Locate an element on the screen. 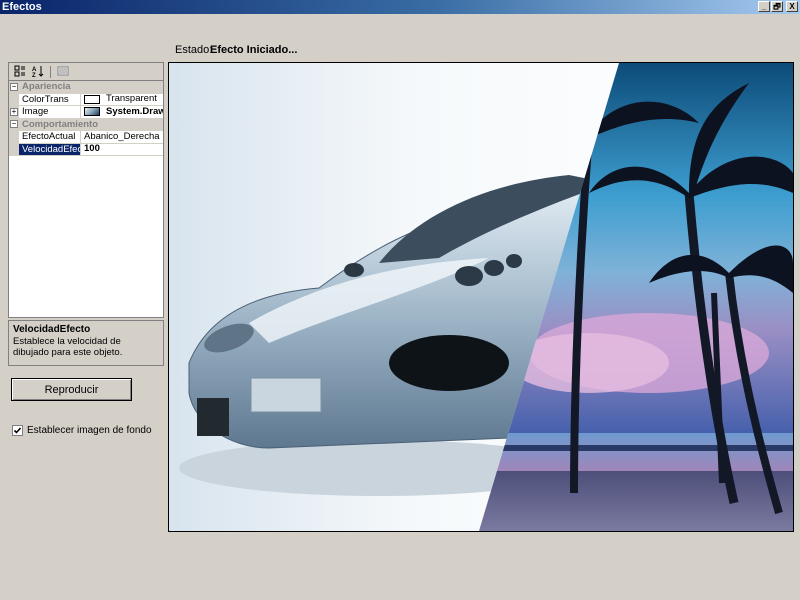 The image size is (800, 600). background-image-checkbox is located at coordinates (17, 430).